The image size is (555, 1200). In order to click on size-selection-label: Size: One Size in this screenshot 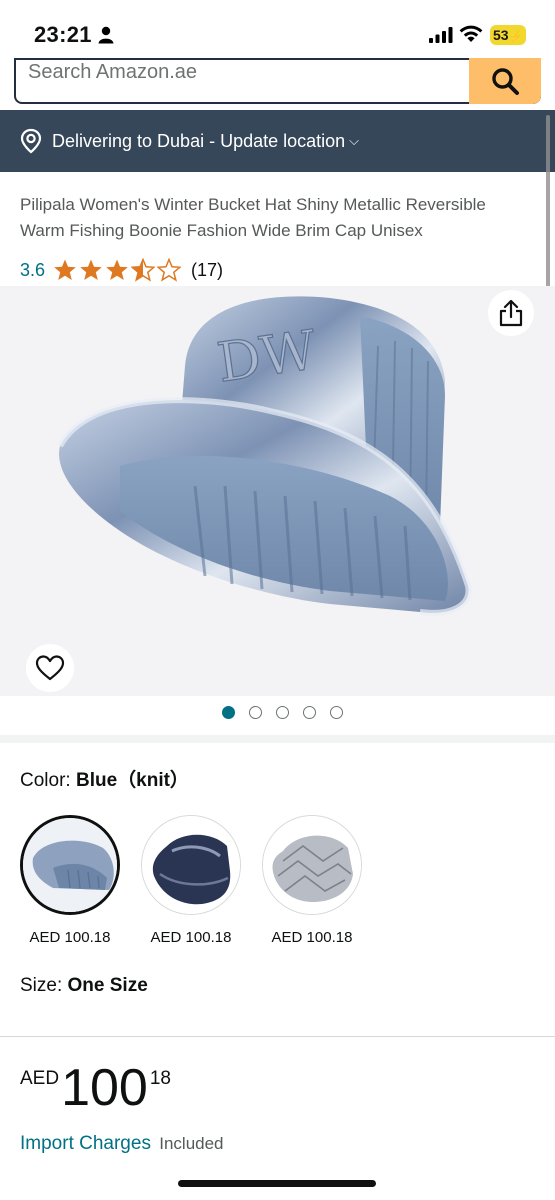, I will do `click(84, 986)`.